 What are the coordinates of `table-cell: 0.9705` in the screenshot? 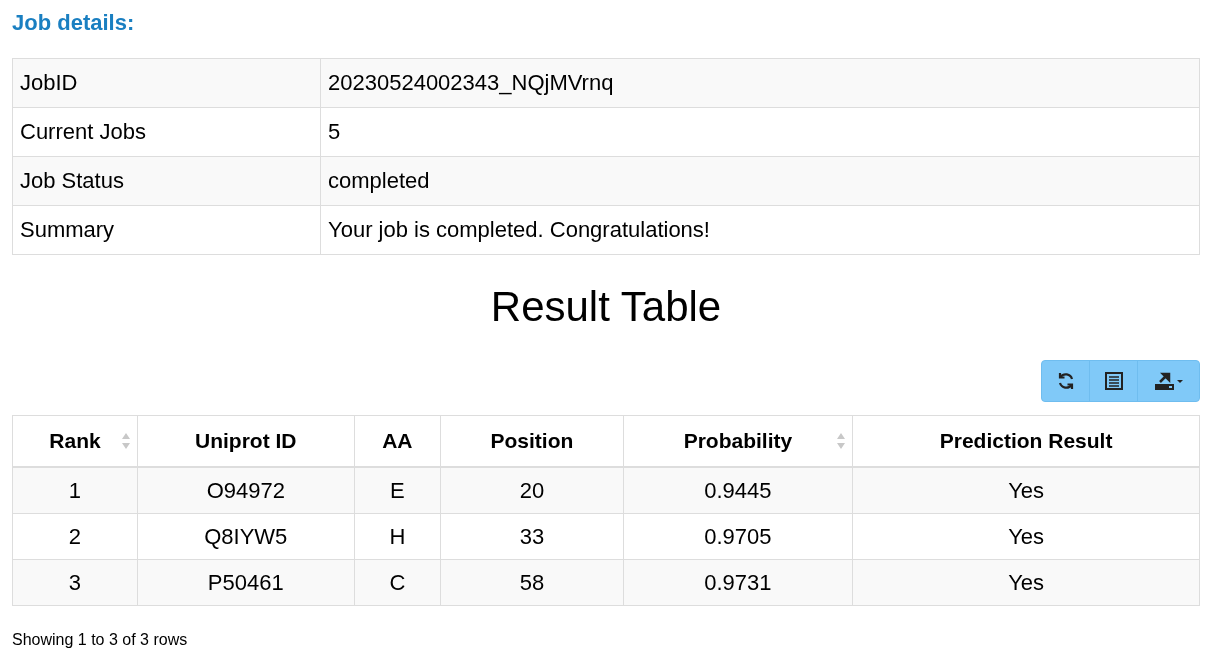 It's located at (738, 536).